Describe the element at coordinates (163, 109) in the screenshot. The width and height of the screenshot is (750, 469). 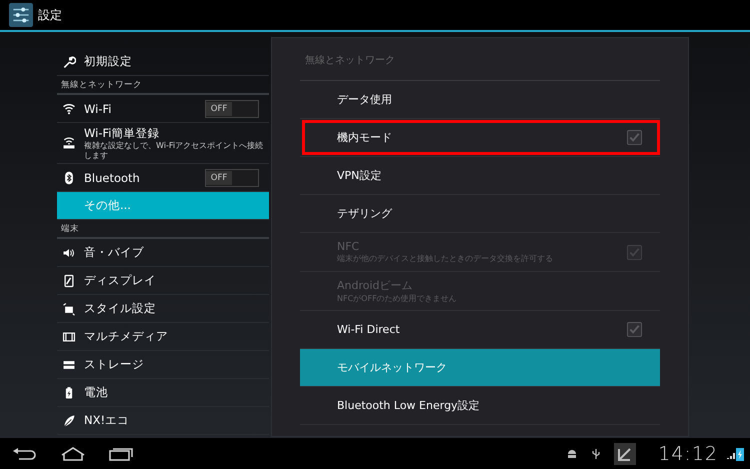
I see `sidebar-item: Wi-Fi OFF` at that location.